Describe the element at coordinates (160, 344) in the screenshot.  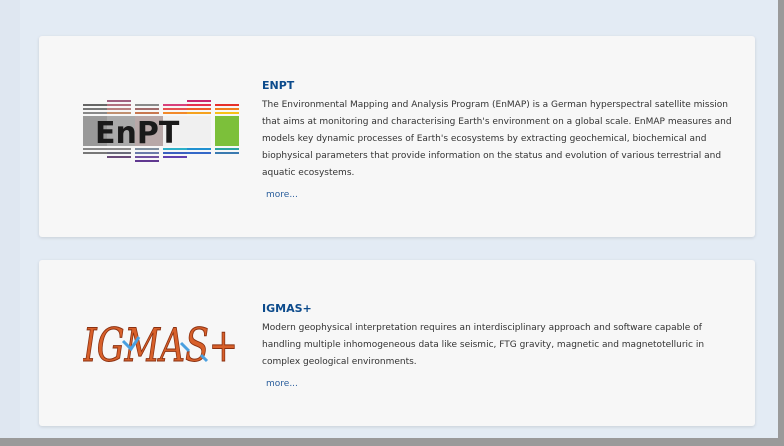
I see `igmas-logo-text: IGMAS+` at that location.